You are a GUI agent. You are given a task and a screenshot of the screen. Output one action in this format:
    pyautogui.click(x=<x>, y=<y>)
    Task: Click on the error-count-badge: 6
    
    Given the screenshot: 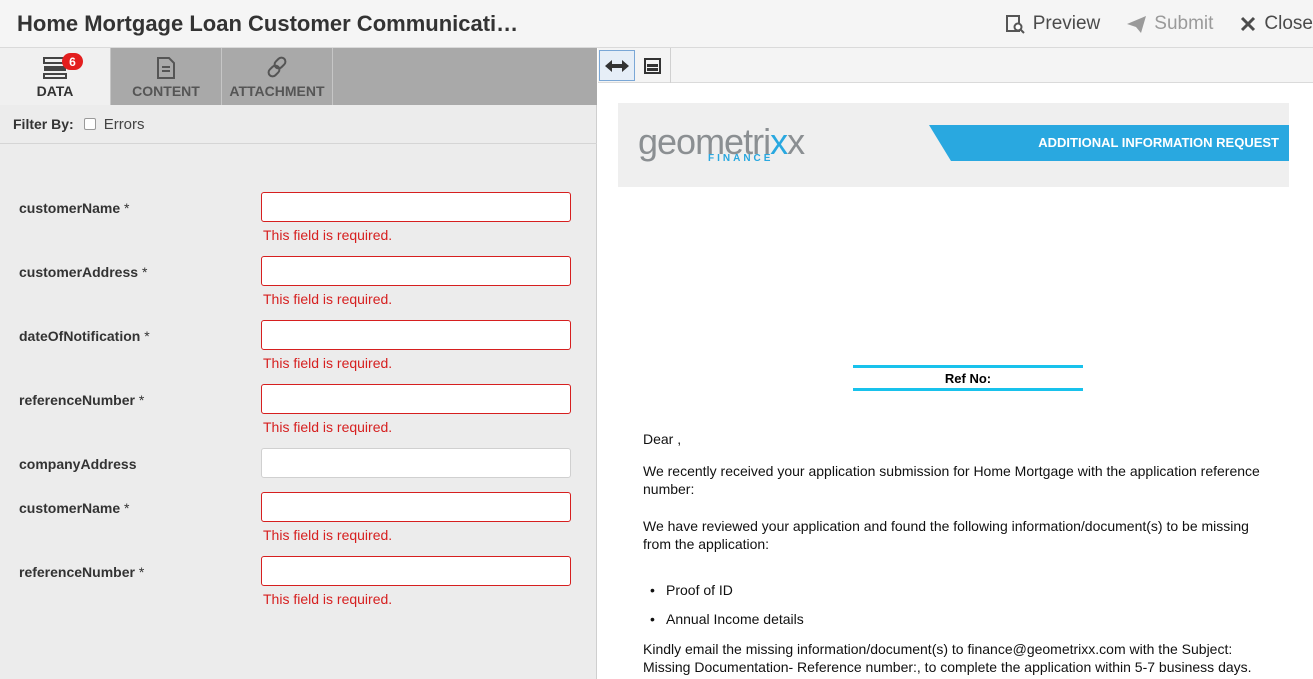 What is the action you would take?
    pyautogui.click(x=72, y=61)
    